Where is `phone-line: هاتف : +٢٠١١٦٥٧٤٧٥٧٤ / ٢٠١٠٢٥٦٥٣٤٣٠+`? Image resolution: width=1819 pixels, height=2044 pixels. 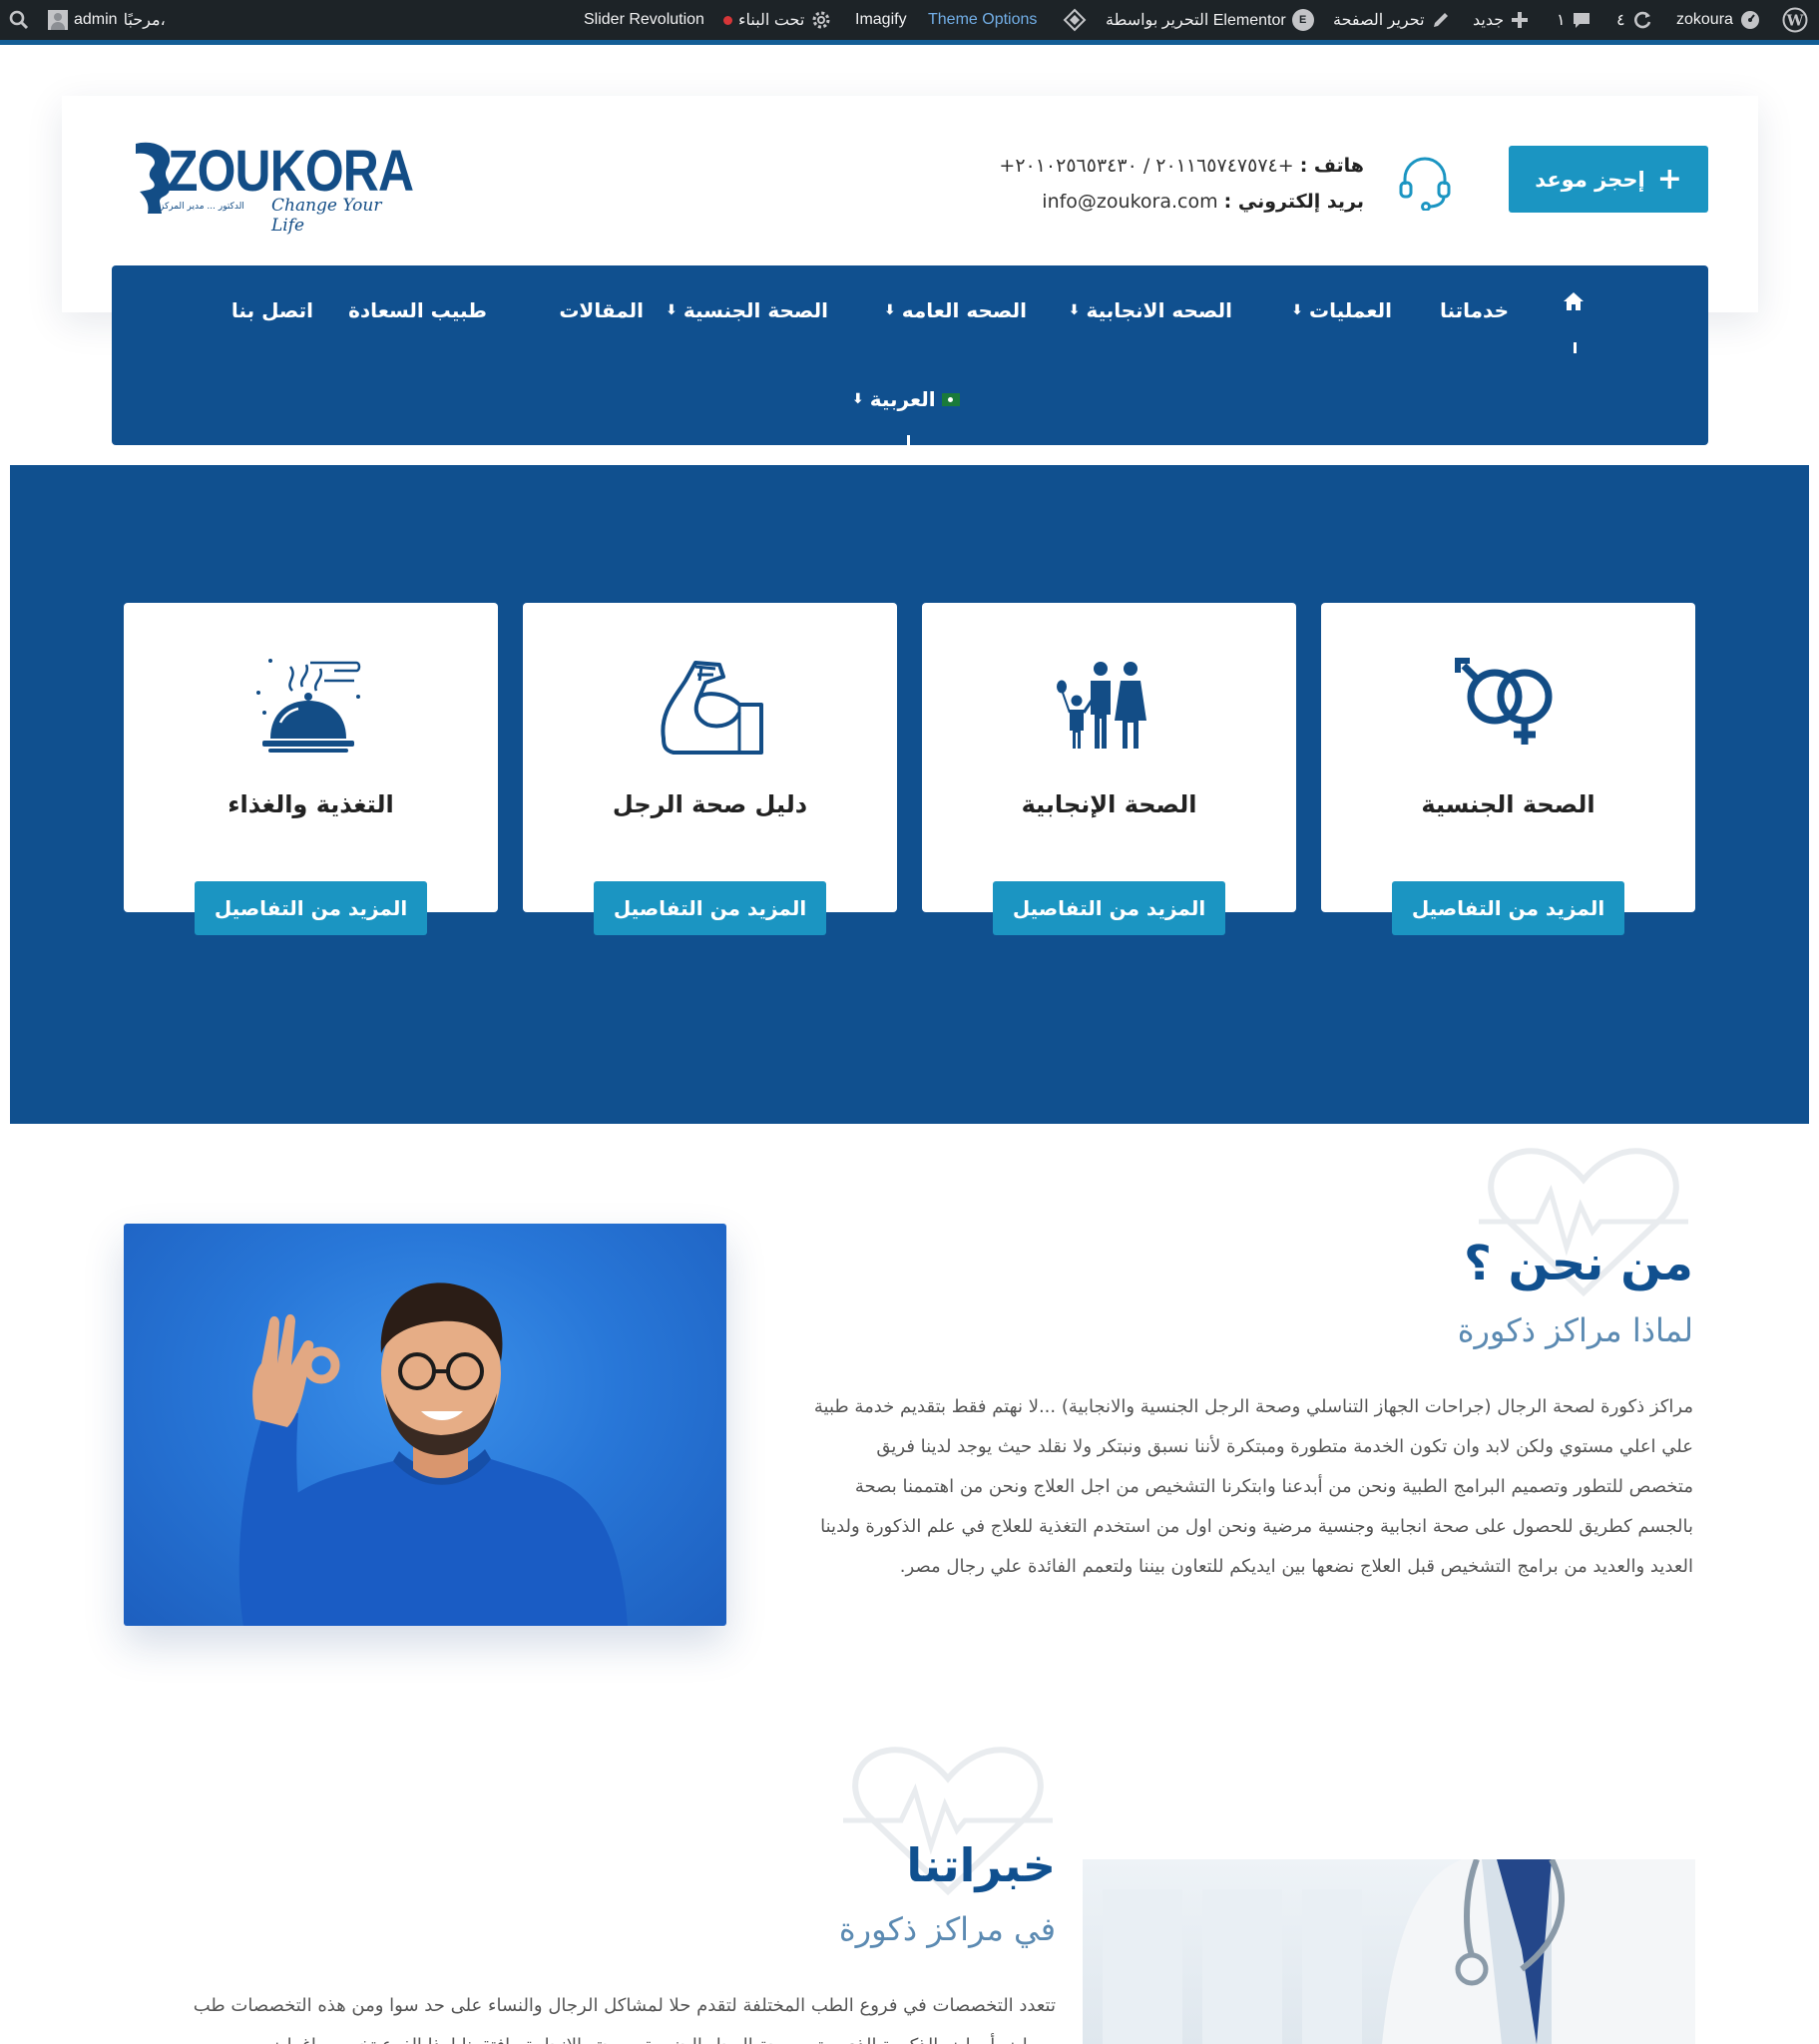 phone-line: هاتف : +٢٠١١٦٥٧٤٧٥٧٤ / ٢٠١٠٢٥٦٥٣٤٣٠+ is located at coordinates (1181, 166).